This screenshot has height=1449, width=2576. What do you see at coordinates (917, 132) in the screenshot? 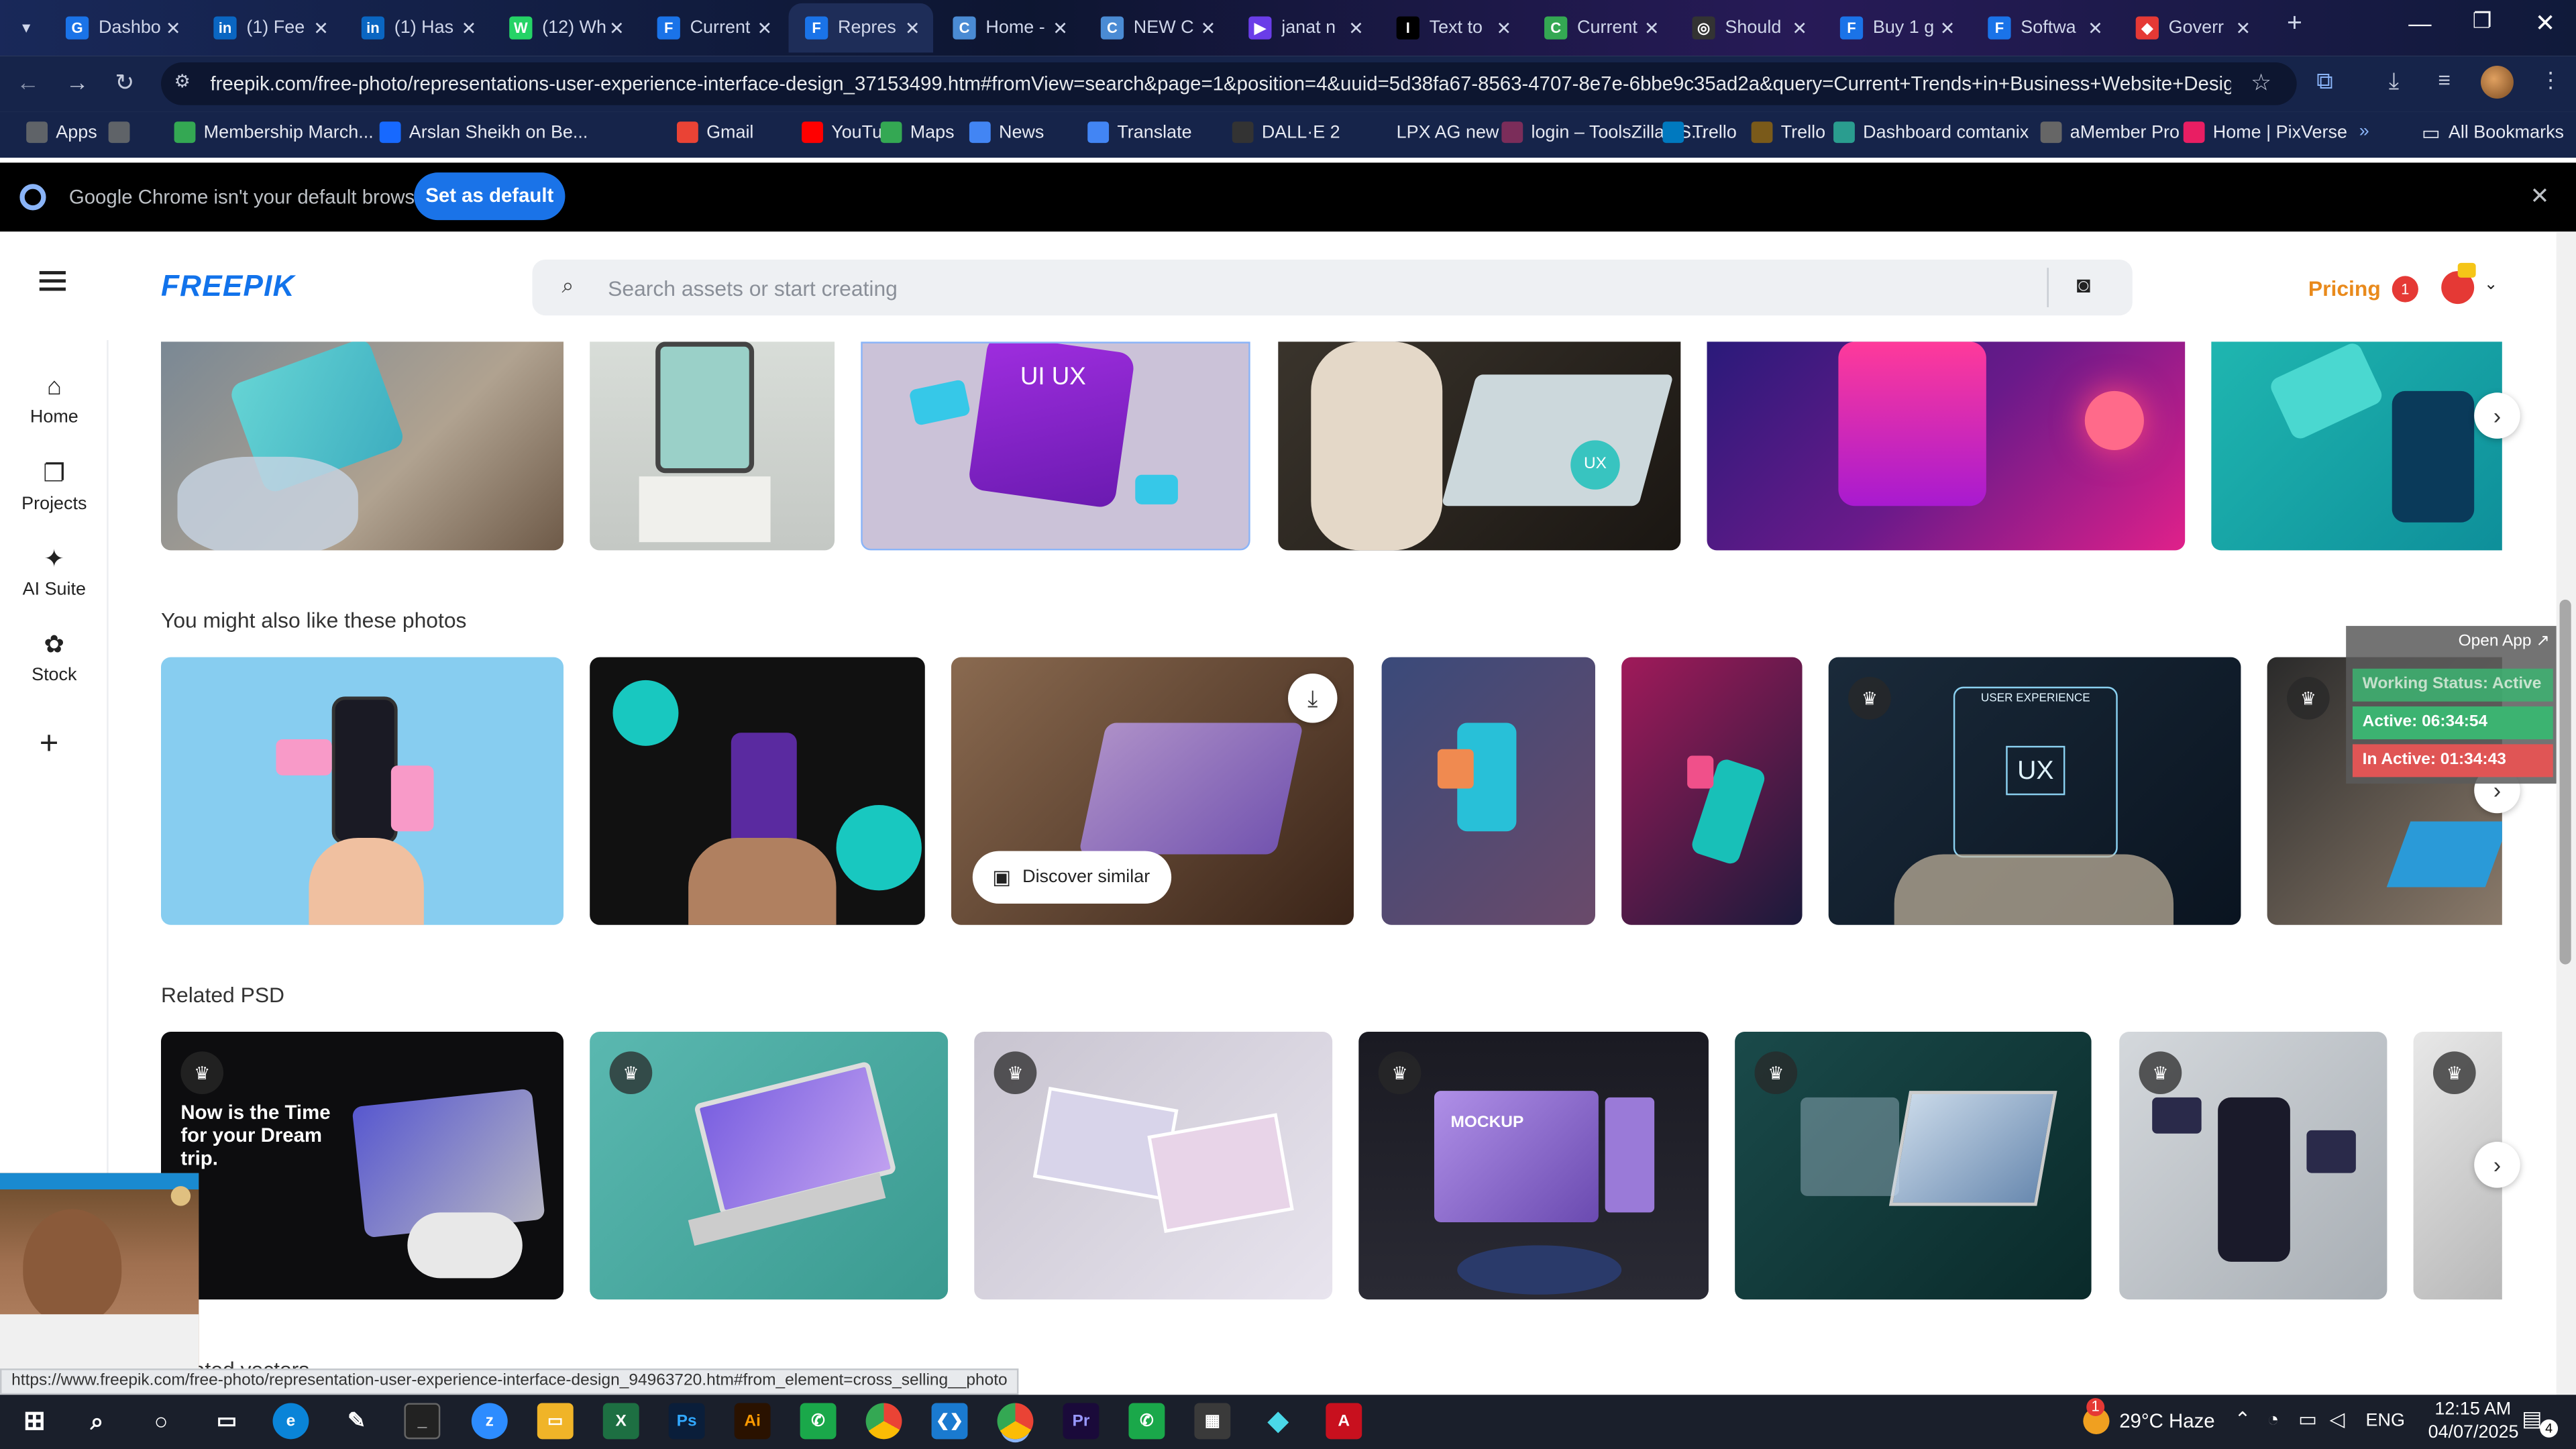
I see `bookmark-item: Maps` at bounding box center [917, 132].